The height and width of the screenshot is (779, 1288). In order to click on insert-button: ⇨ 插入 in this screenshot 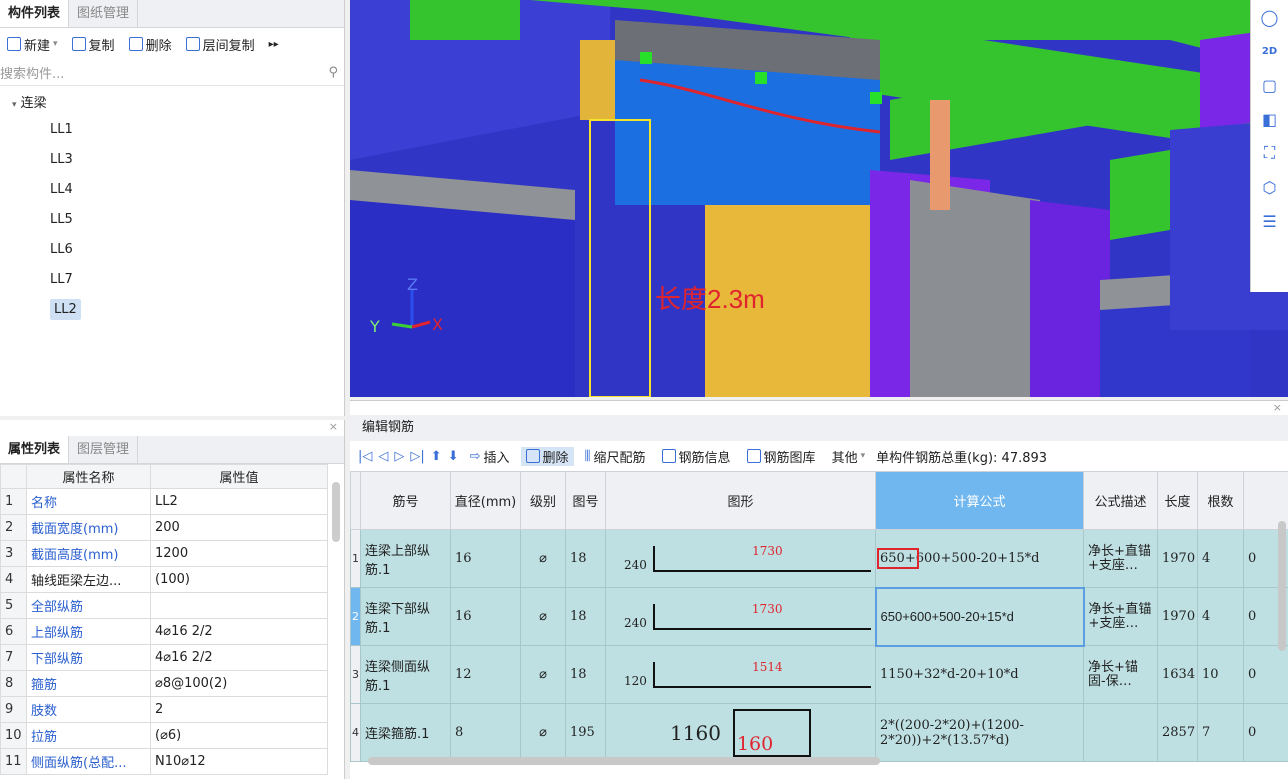, I will do `click(490, 456)`.